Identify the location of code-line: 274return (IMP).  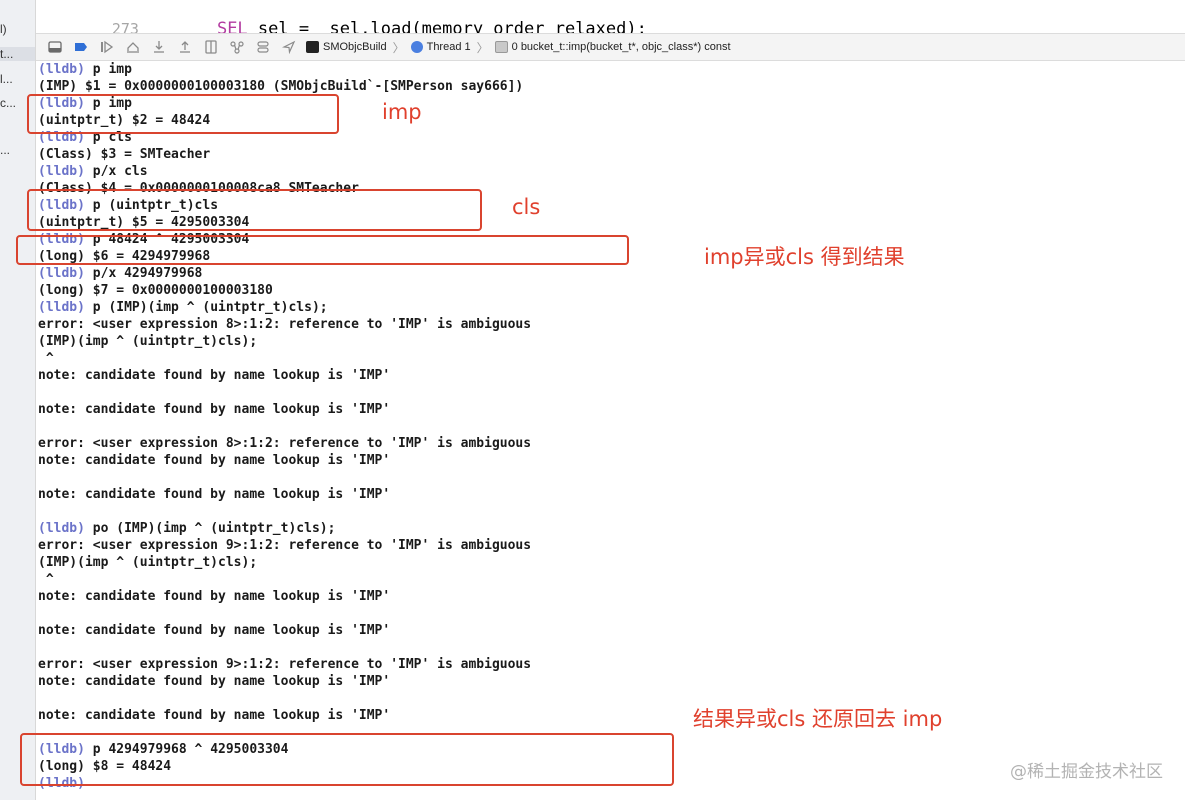
(610, 26).